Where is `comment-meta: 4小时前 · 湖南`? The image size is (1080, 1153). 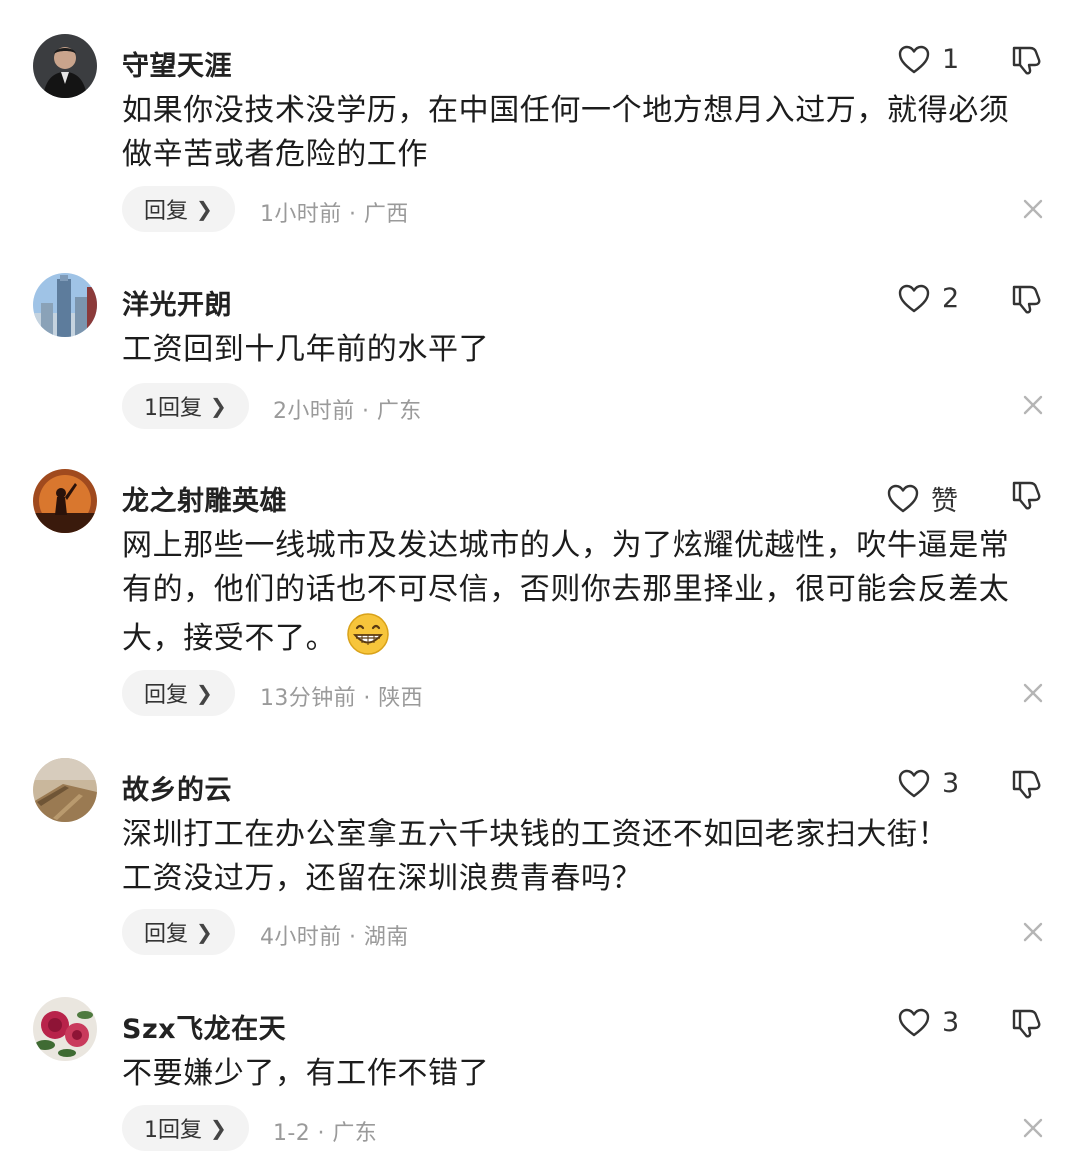
comment-meta: 4小时前 · 湖南 is located at coordinates (334, 935).